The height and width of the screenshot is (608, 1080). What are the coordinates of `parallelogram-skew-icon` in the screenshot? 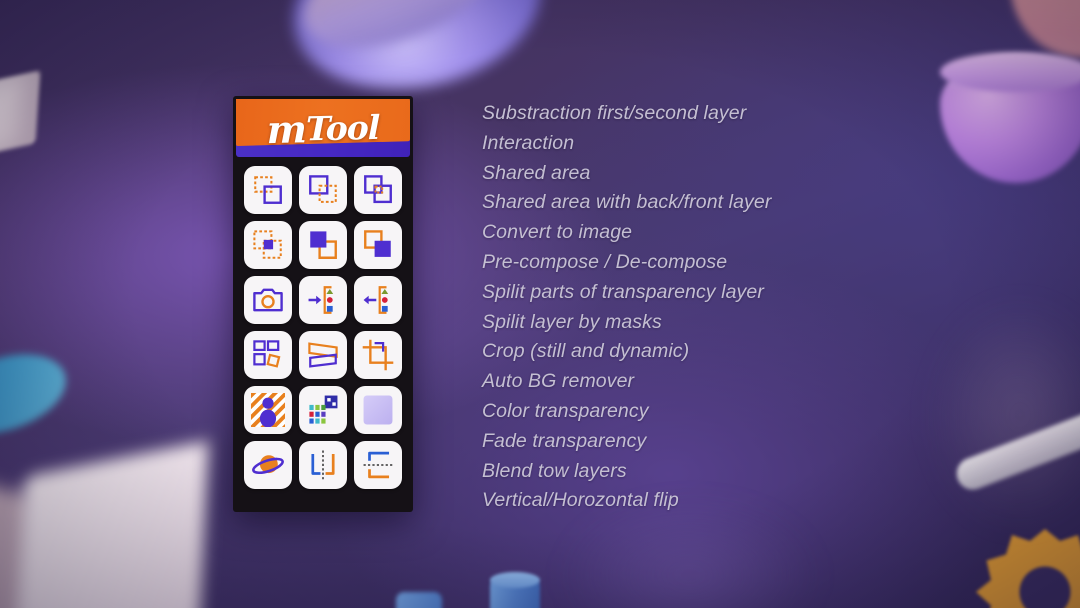 It's located at (323, 355).